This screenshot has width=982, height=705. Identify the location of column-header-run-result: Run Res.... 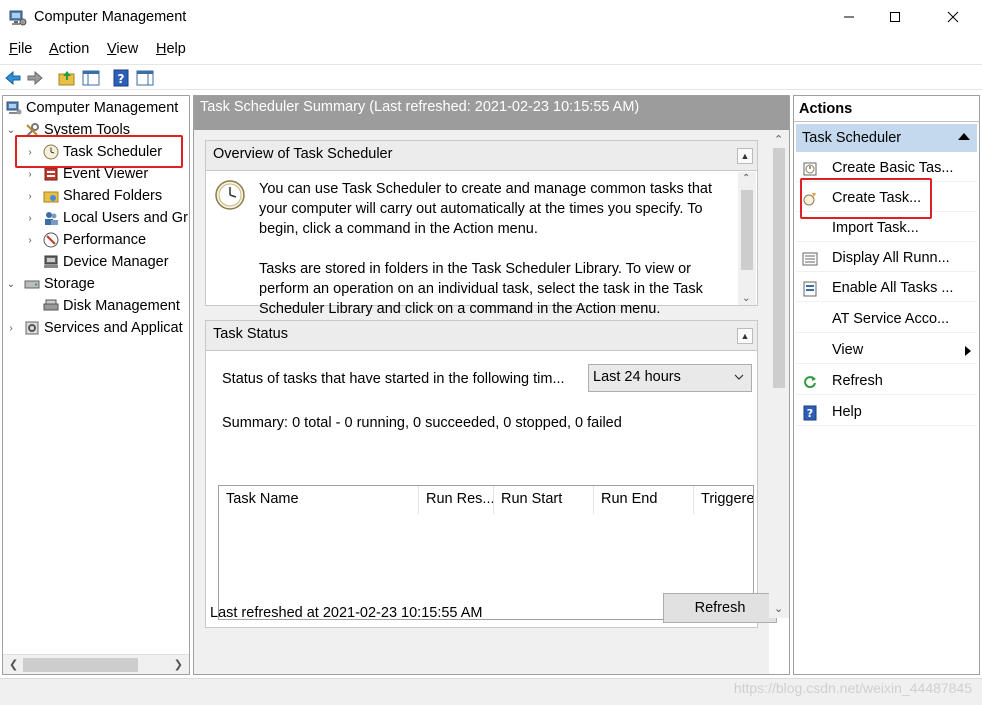
(456, 500).